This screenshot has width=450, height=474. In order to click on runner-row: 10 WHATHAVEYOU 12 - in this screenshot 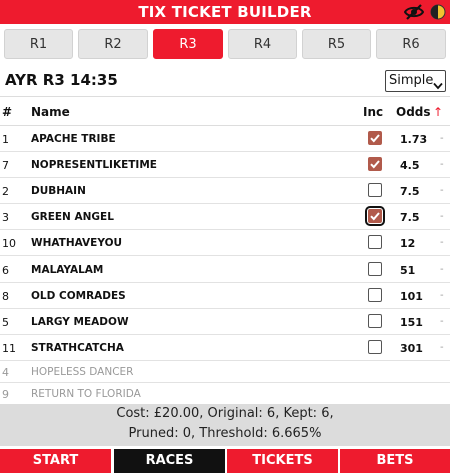, I will do `click(225, 243)`.